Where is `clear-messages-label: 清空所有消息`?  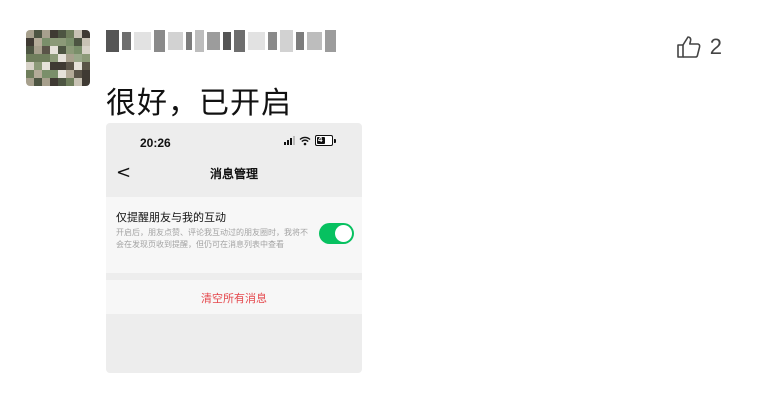
clear-messages-label: 清空所有消息 is located at coordinates (234, 298).